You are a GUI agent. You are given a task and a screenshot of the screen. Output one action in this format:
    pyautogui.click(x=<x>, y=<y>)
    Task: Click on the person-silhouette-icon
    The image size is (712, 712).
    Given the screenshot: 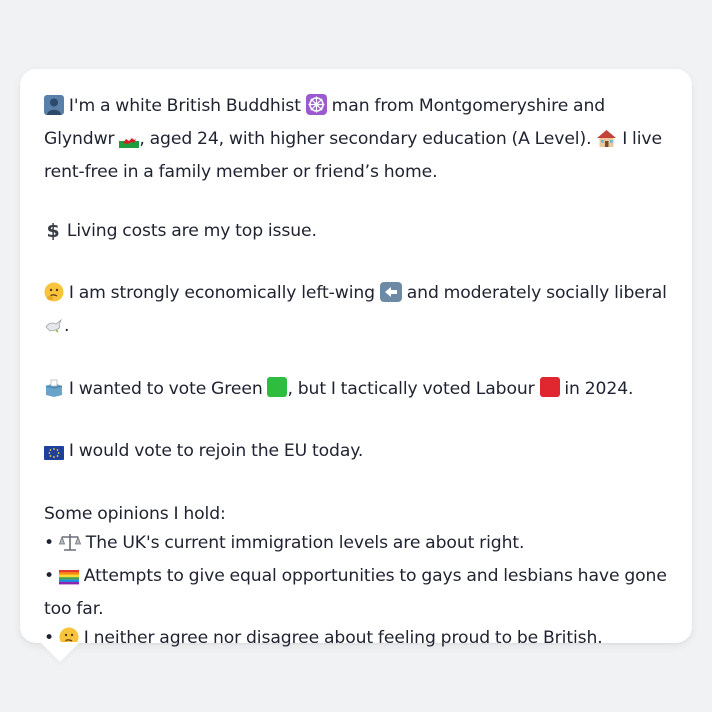 What is the action you would take?
    pyautogui.click(x=54, y=110)
    